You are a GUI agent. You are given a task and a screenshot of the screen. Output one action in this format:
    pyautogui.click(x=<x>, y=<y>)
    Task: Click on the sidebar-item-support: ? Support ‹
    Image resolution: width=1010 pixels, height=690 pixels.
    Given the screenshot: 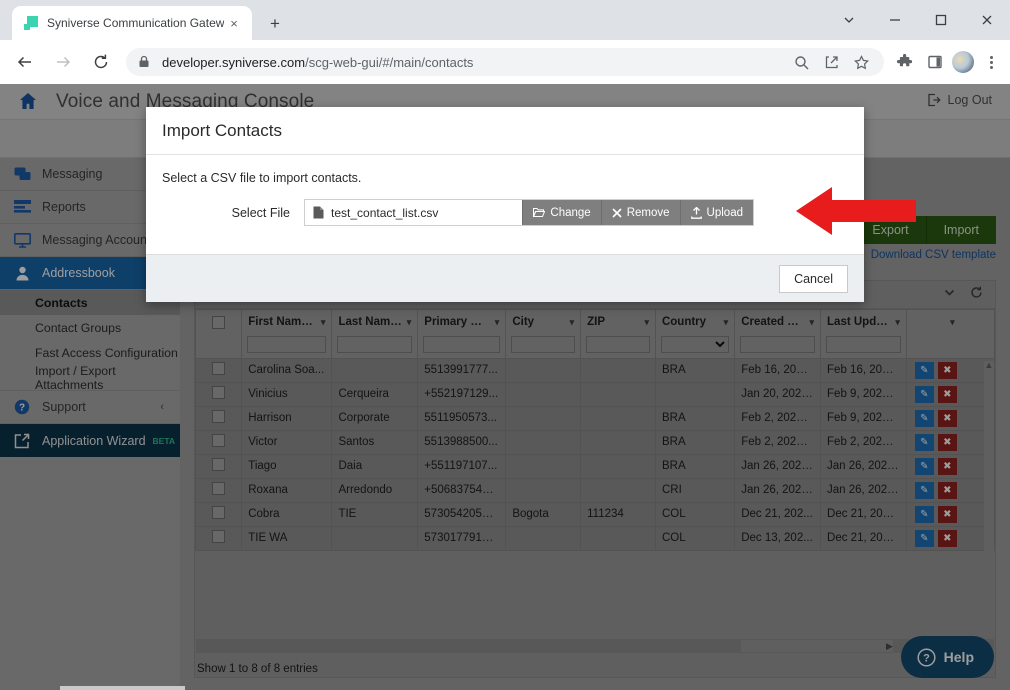 What is the action you would take?
    pyautogui.click(x=90, y=407)
    